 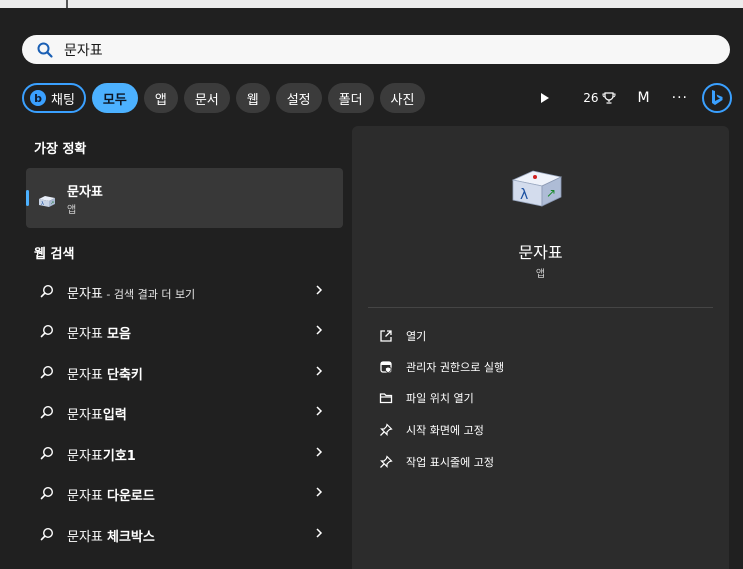 I want to click on trophy-icon, so click(x=609, y=98).